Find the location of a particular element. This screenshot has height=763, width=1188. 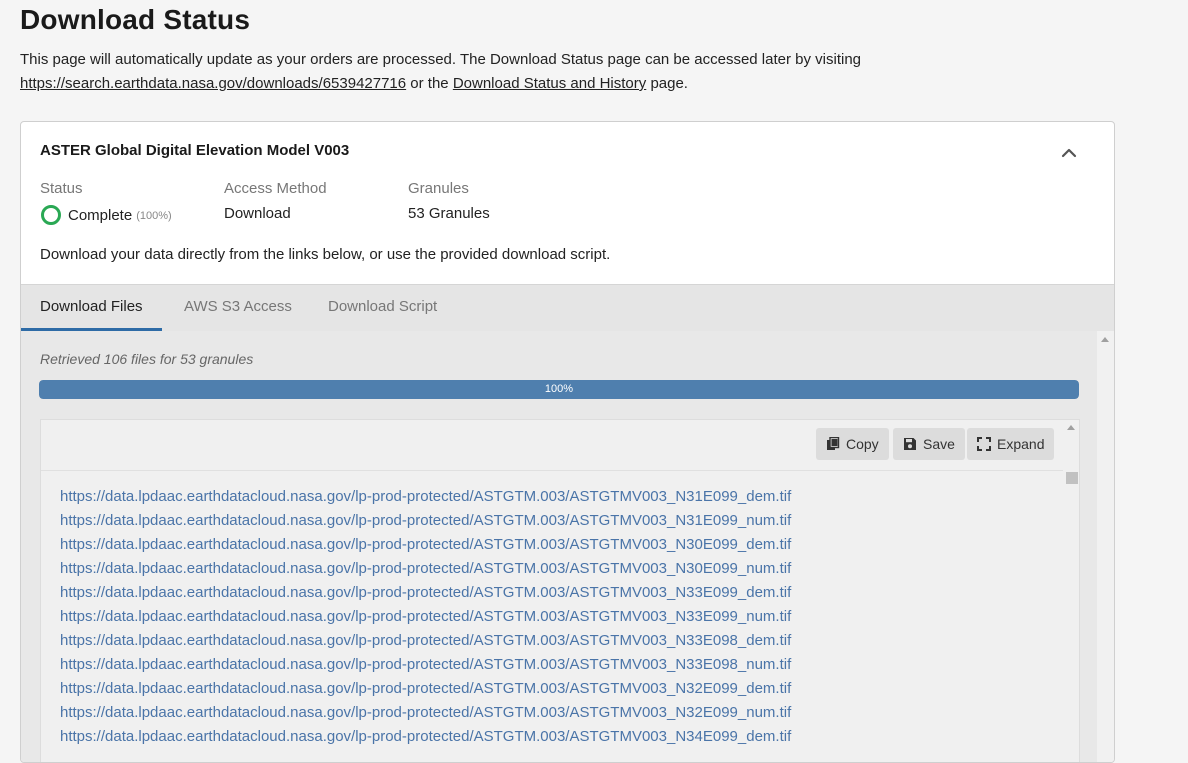

status-label: Status is located at coordinates (61, 188).